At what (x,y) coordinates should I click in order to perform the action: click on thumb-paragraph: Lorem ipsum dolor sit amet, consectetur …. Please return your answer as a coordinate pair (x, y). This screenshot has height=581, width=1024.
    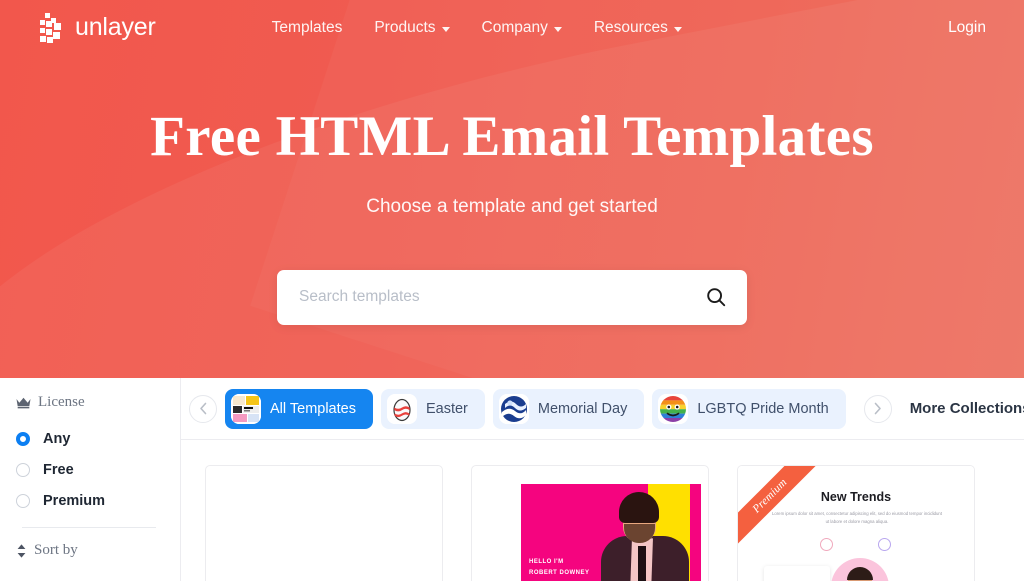
    Looking at the image, I should click on (857, 517).